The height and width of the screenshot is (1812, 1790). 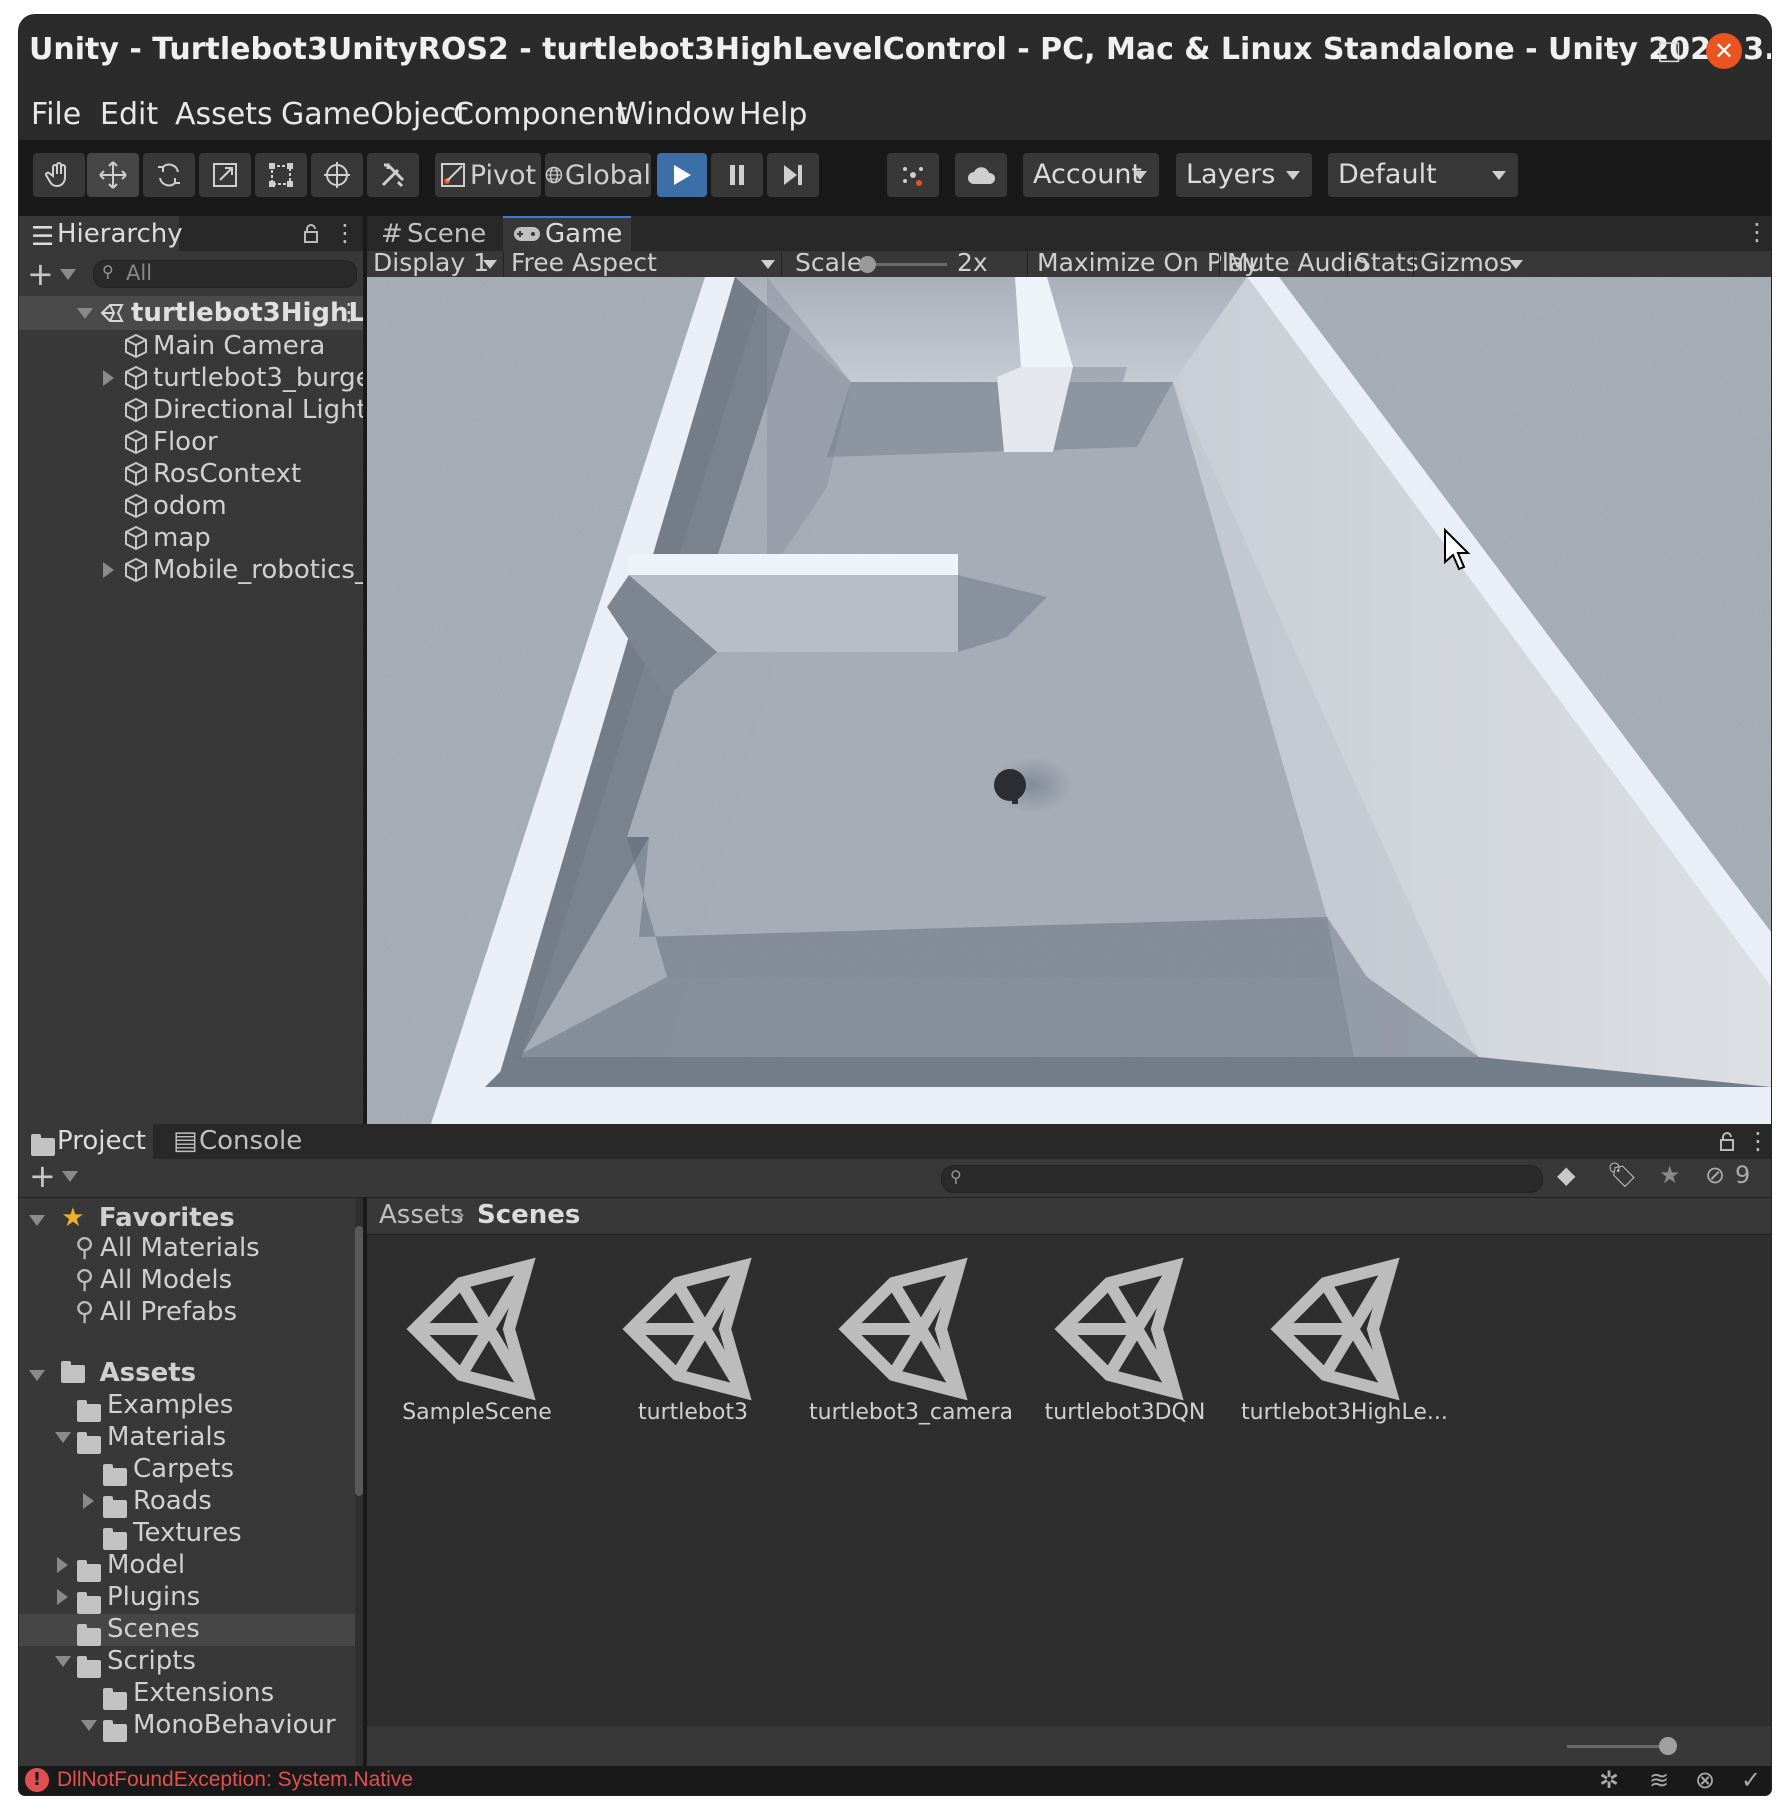 I want to click on favorite-item: ⚲ All Models, so click(x=153, y=1281).